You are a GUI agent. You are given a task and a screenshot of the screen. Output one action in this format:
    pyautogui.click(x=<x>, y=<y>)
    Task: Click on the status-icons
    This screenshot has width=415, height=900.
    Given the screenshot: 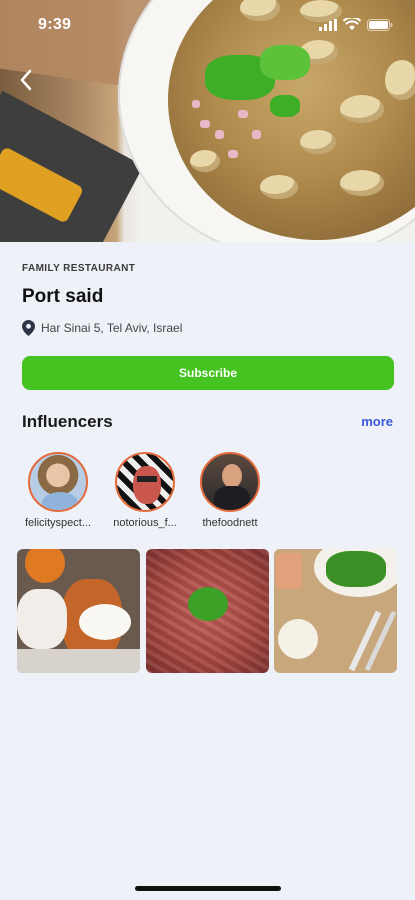 What is the action you would take?
    pyautogui.click(x=356, y=24)
    